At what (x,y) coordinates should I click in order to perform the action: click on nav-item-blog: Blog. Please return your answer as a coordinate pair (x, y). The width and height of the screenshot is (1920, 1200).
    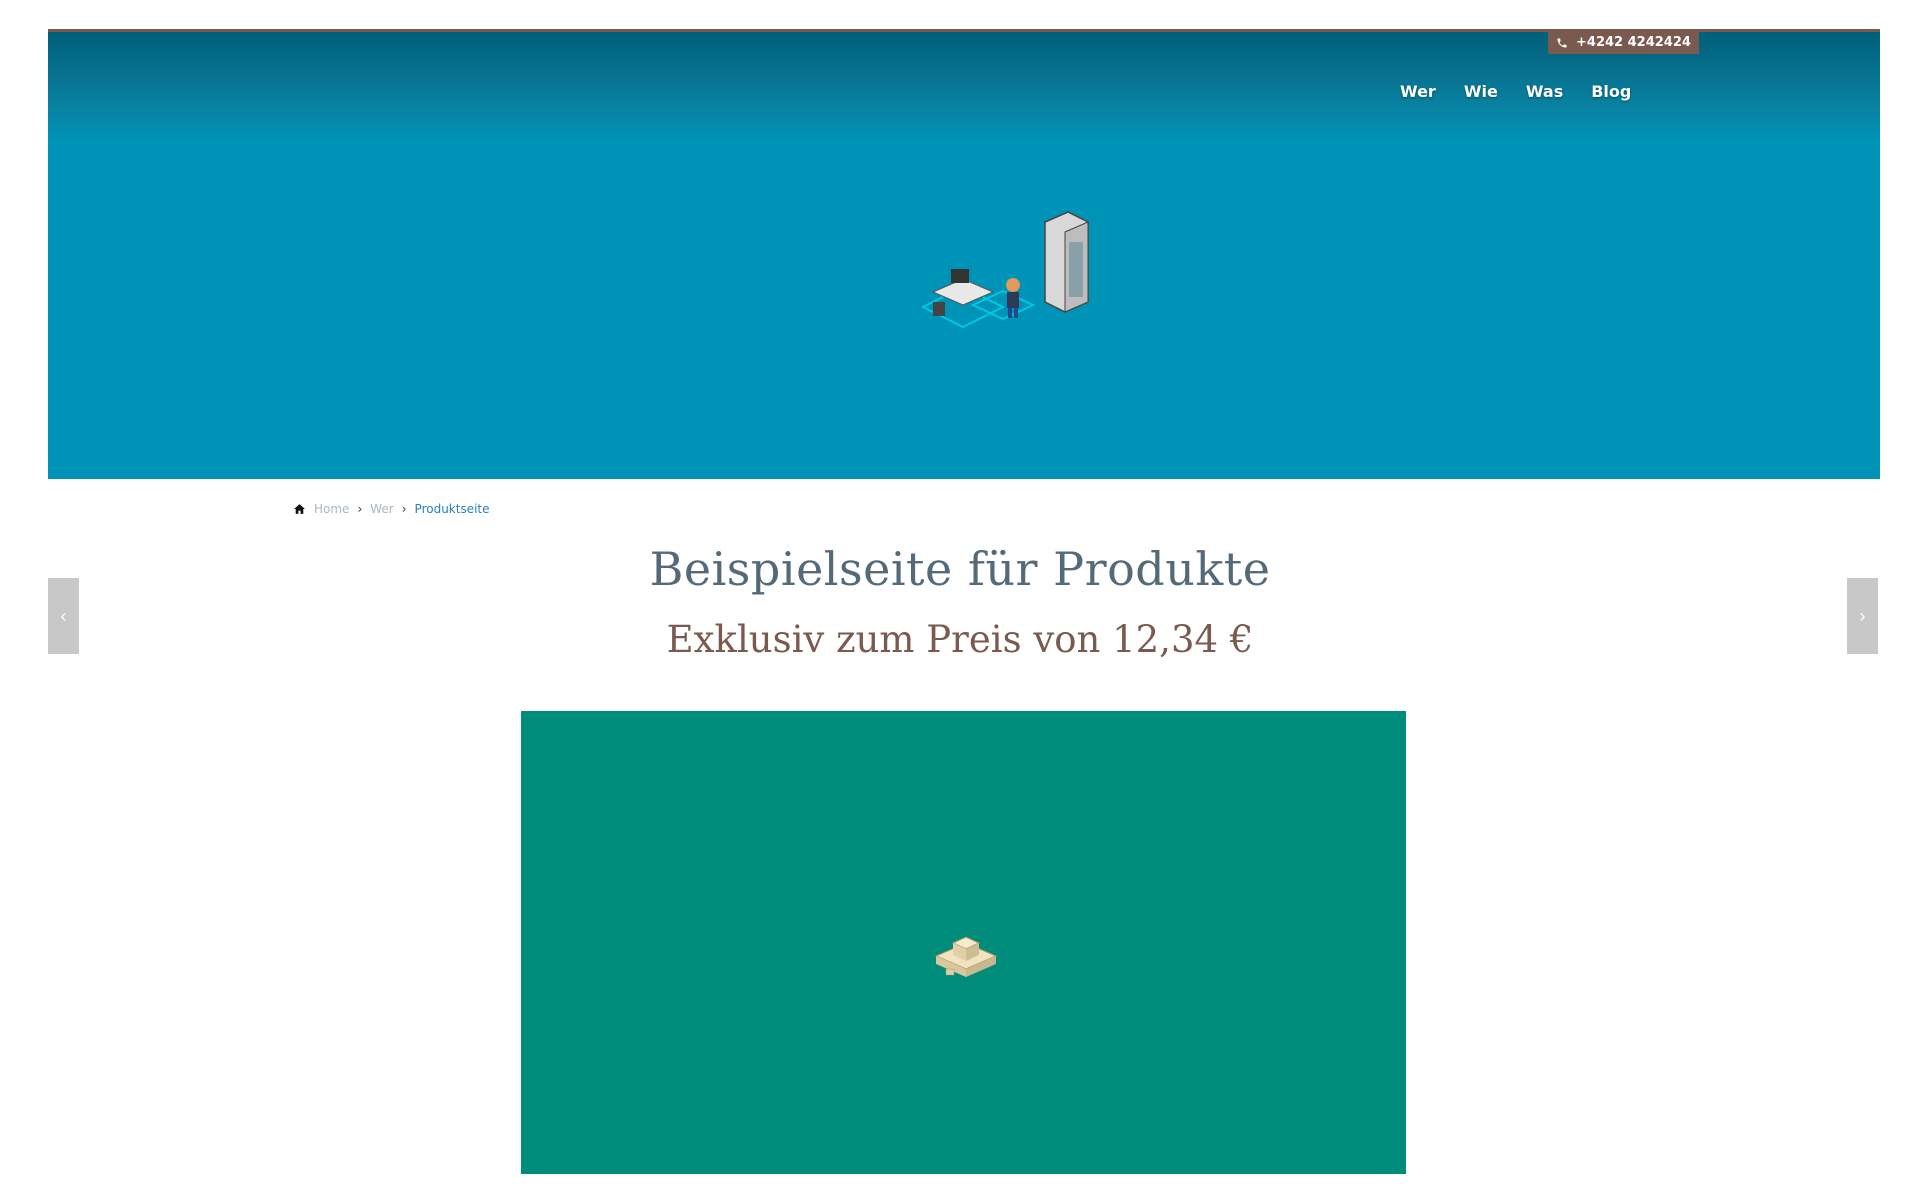
    Looking at the image, I should click on (1611, 91).